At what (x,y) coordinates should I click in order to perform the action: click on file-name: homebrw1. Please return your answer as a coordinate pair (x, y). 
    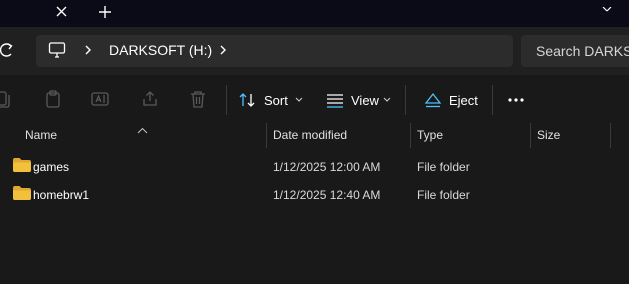
    Looking at the image, I should click on (61, 195).